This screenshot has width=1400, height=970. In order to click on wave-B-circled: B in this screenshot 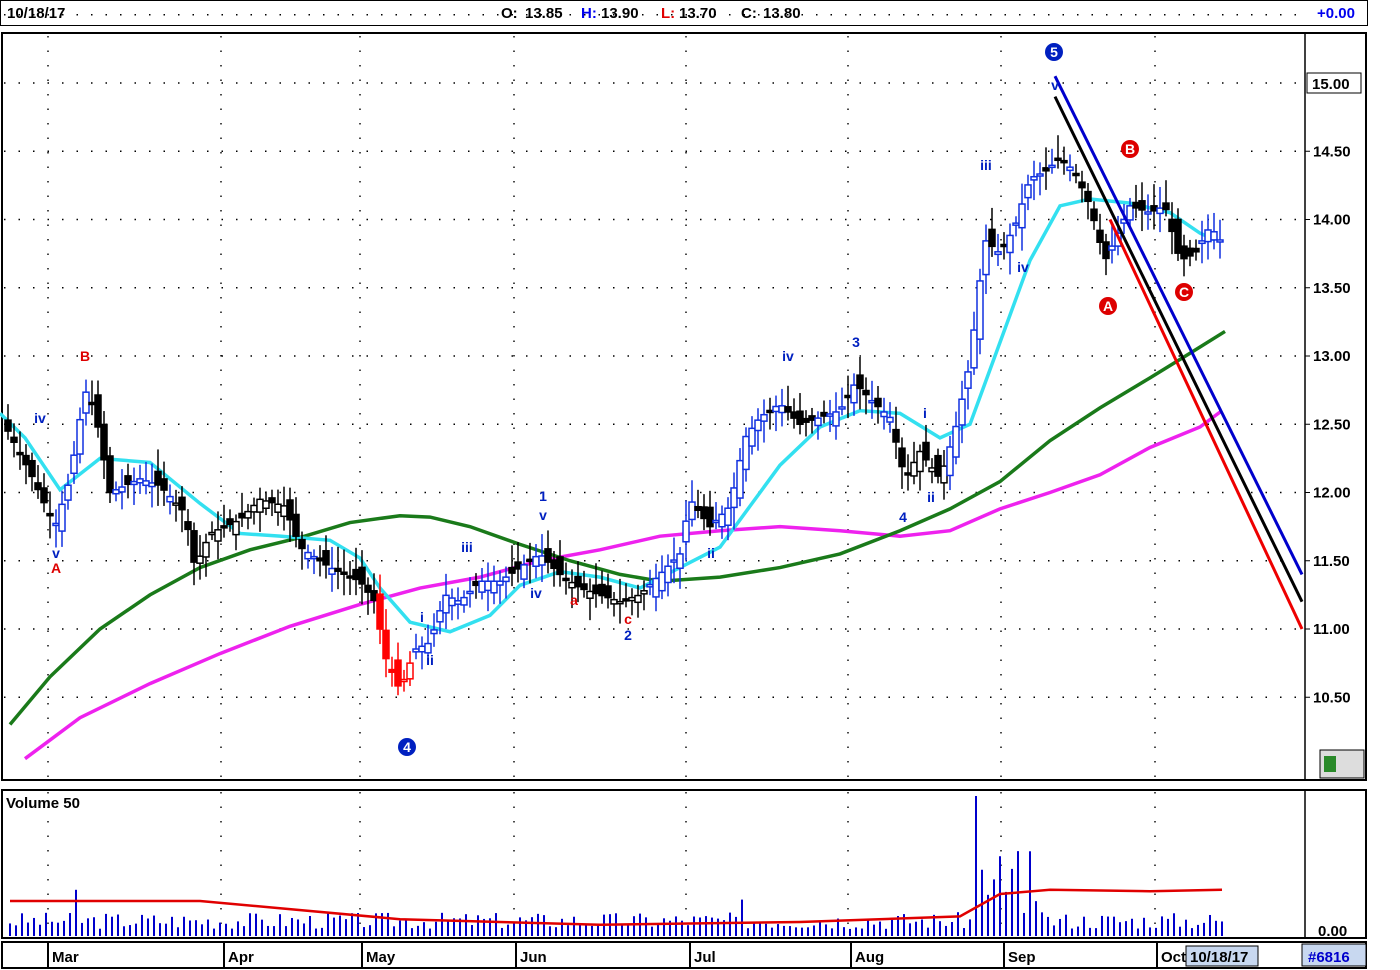, I will do `click(1130, 149)`.